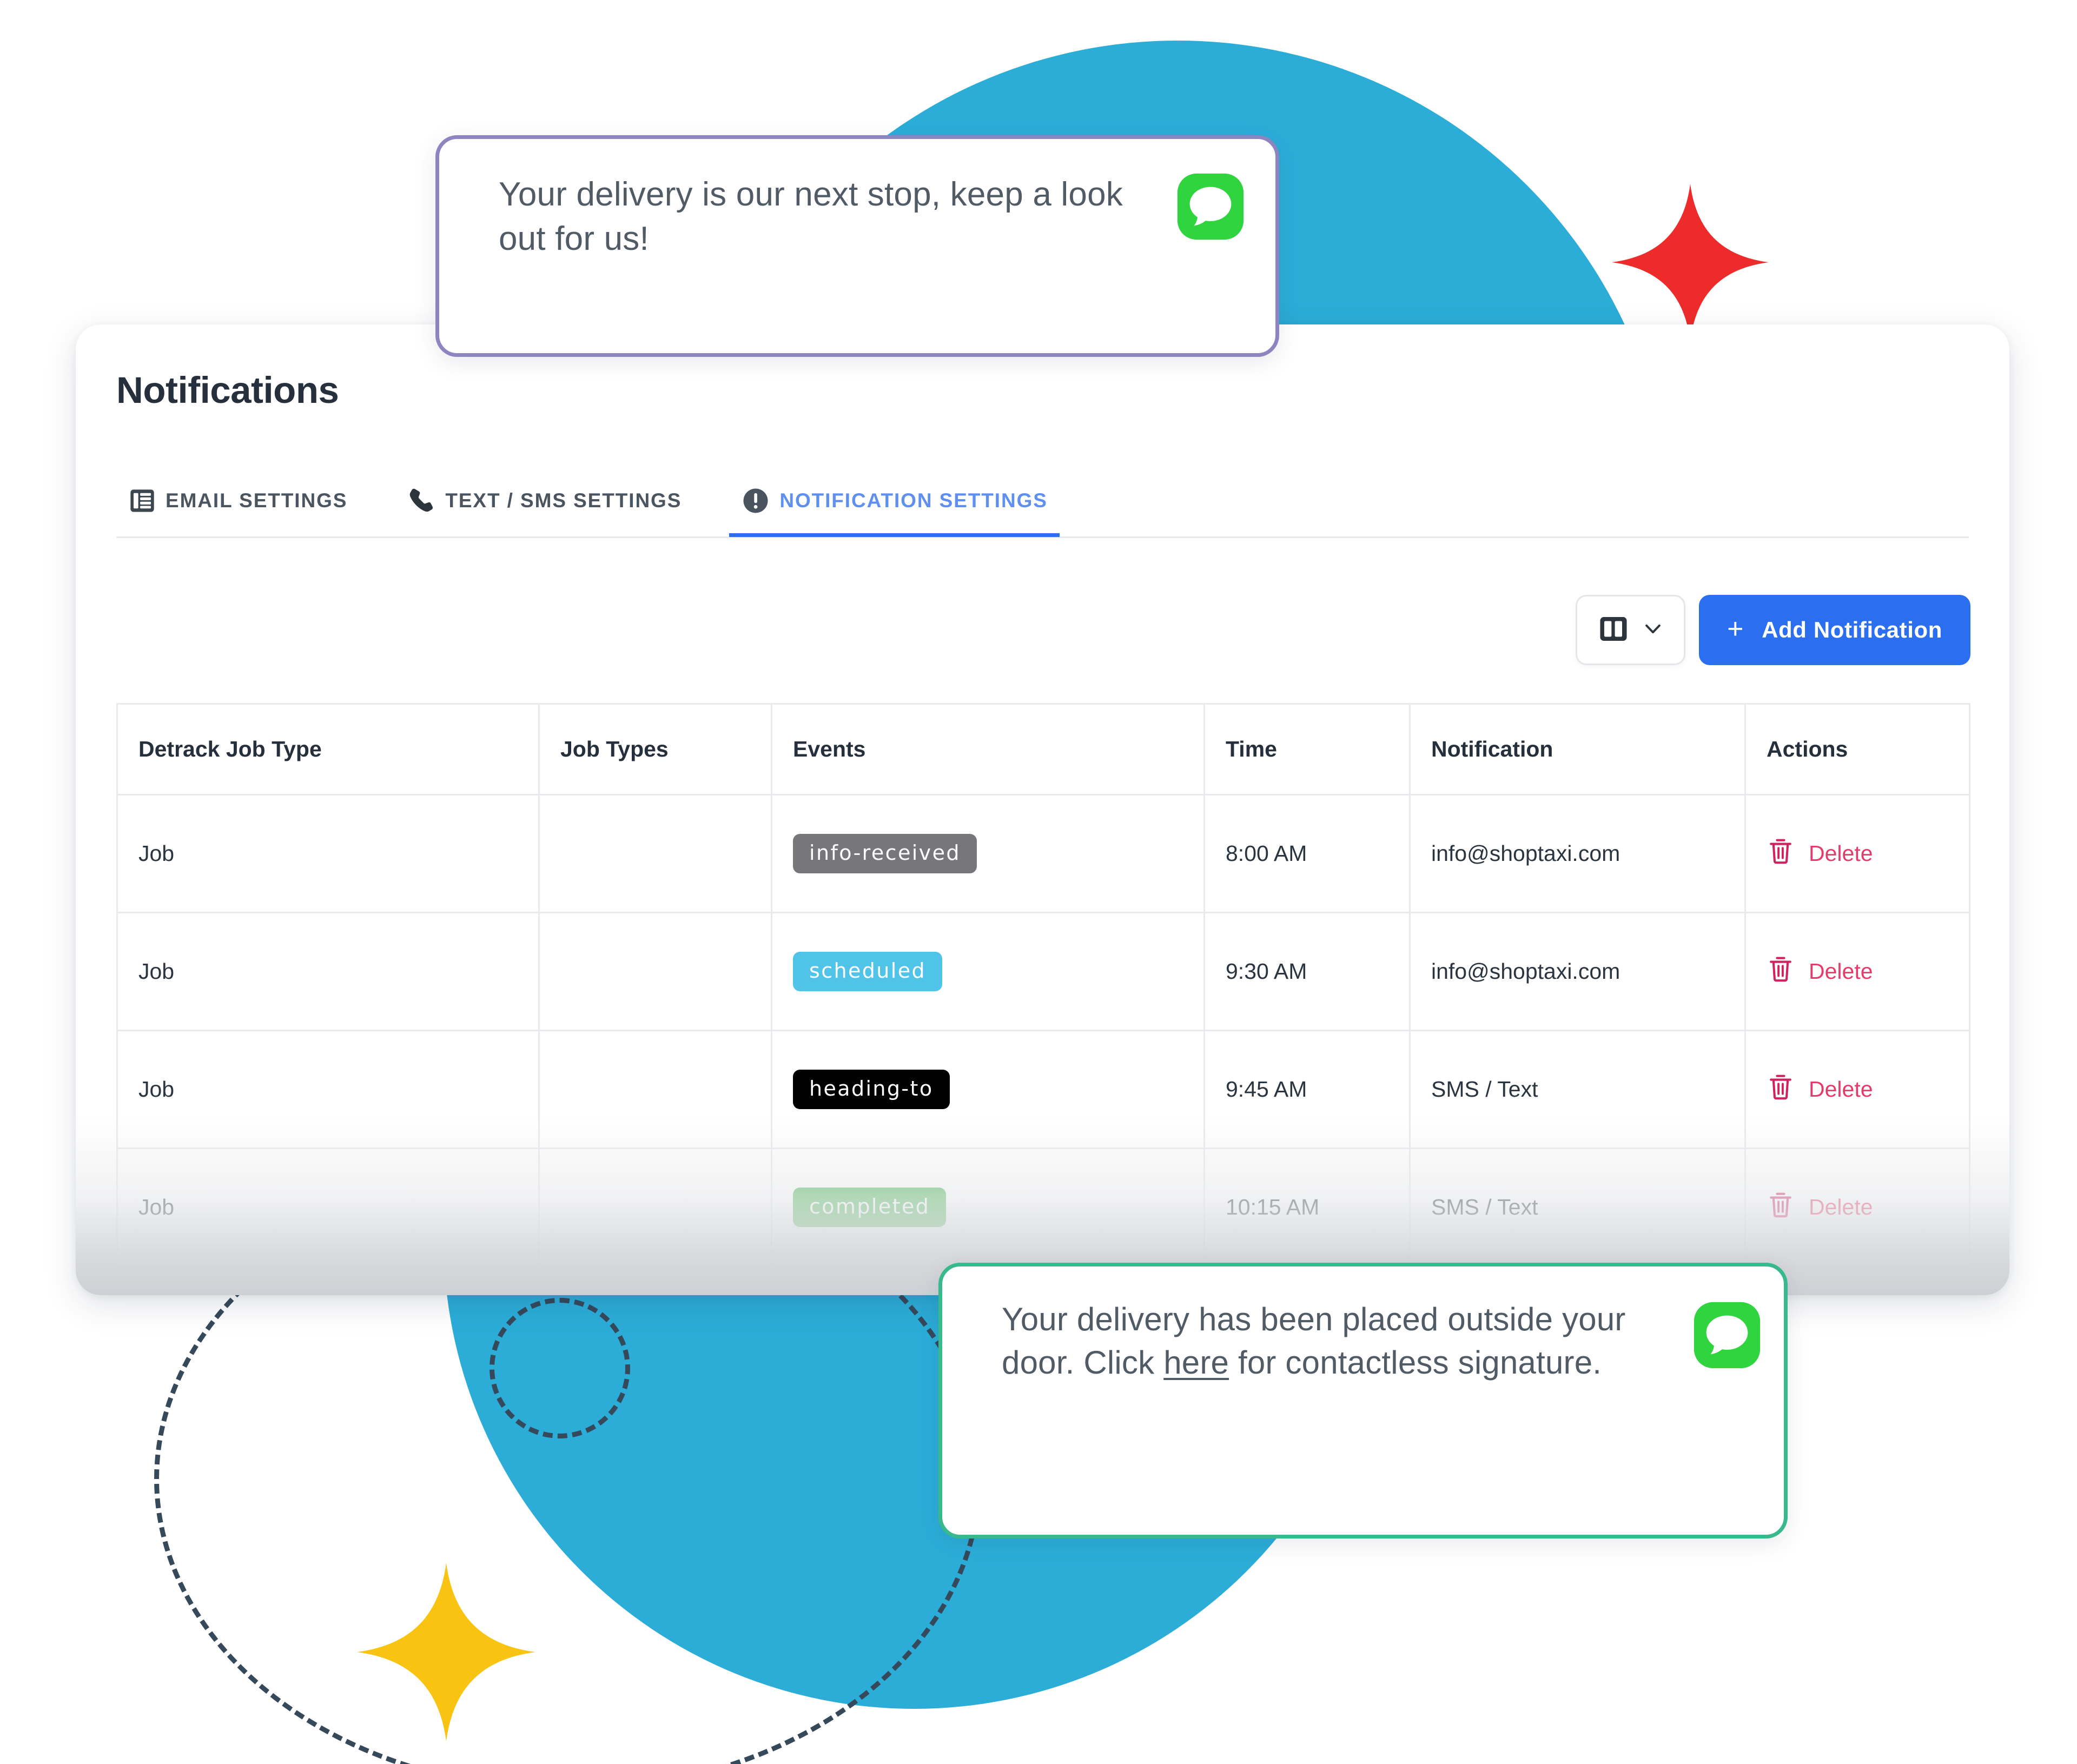 Image resolution: width=2077 pixels, height=1764 pixels. Describe the element at coordinates (988, 749) in the screenshot. I see `column-header-events: Events` at that location.